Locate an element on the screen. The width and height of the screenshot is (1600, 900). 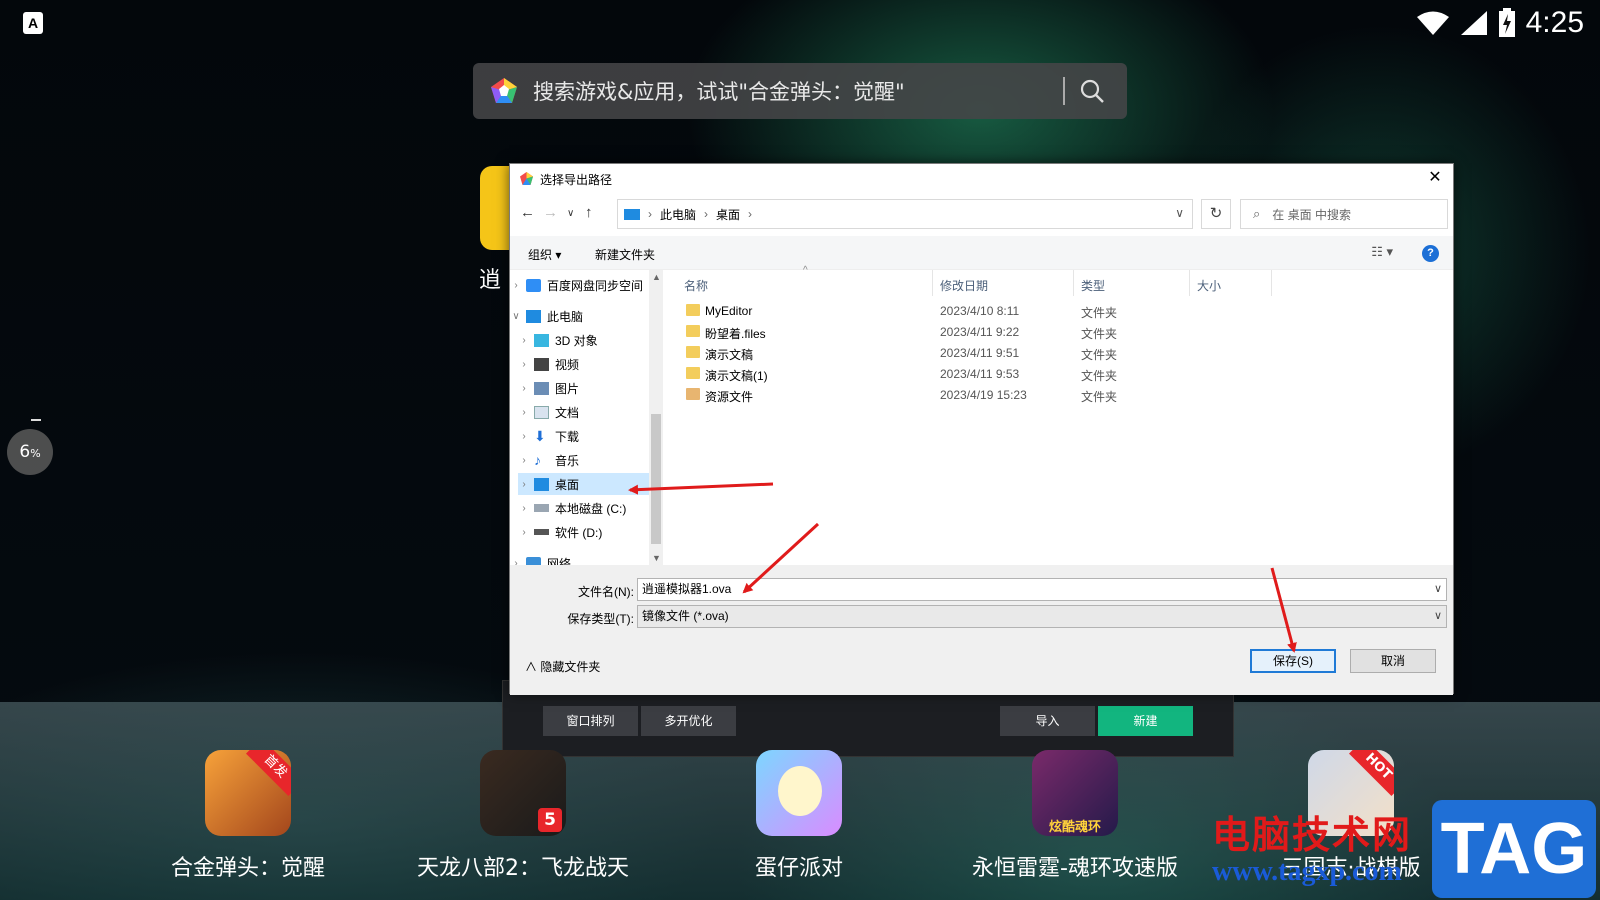
column-name: 名称 is located at coordinates (696, 285).